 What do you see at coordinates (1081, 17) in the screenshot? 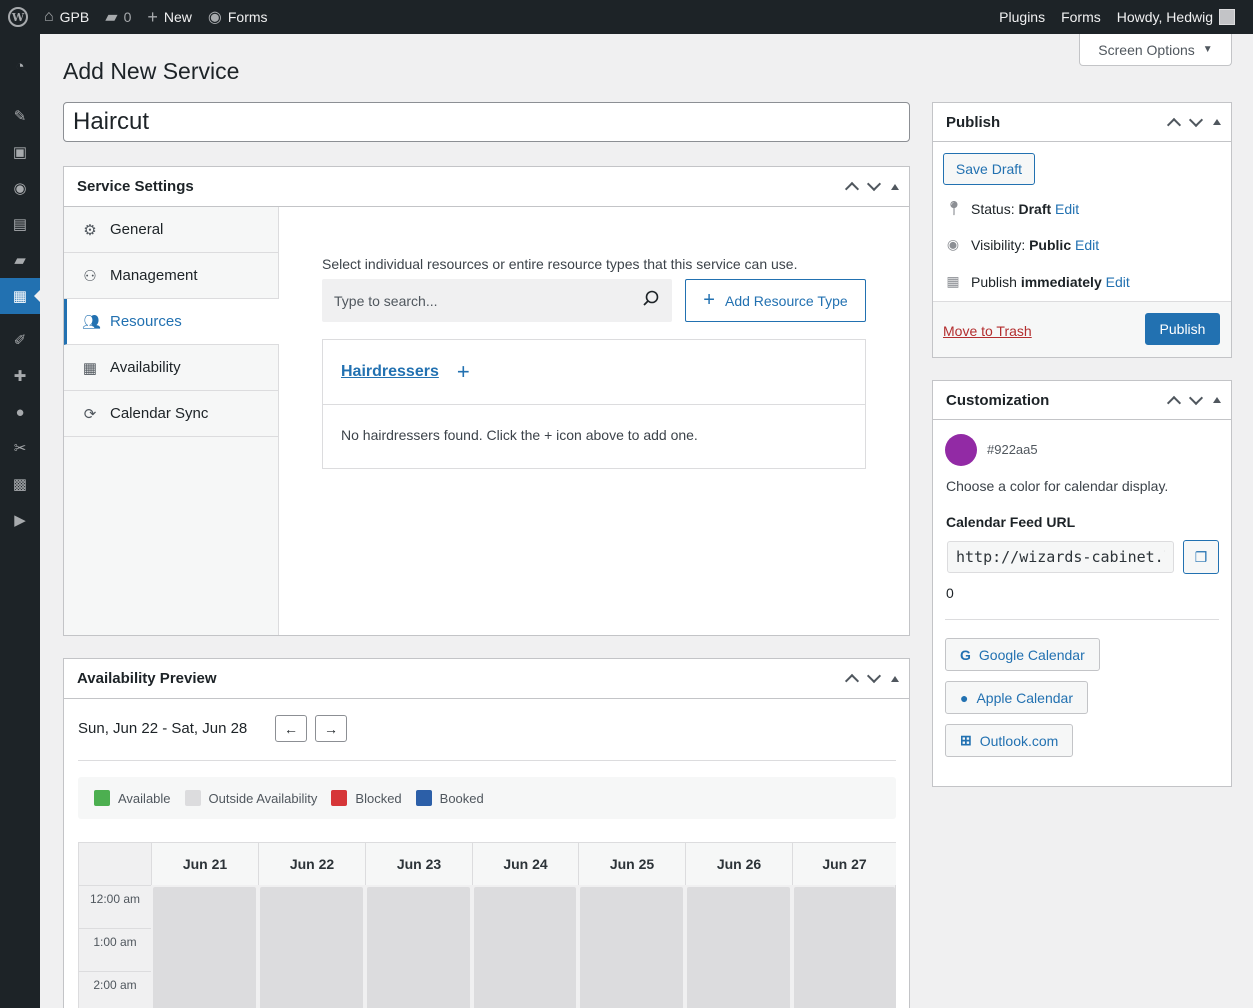
I see `forms-right-link: Forms` at bounding box center [1081, 17].